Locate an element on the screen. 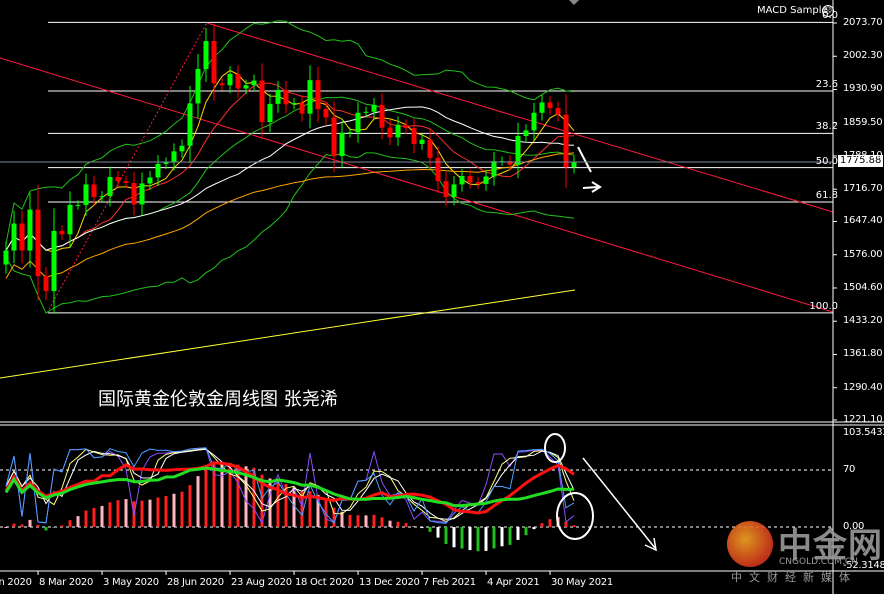  indicator-axis-label: 103.5433 is located at coordinates (863, 432).